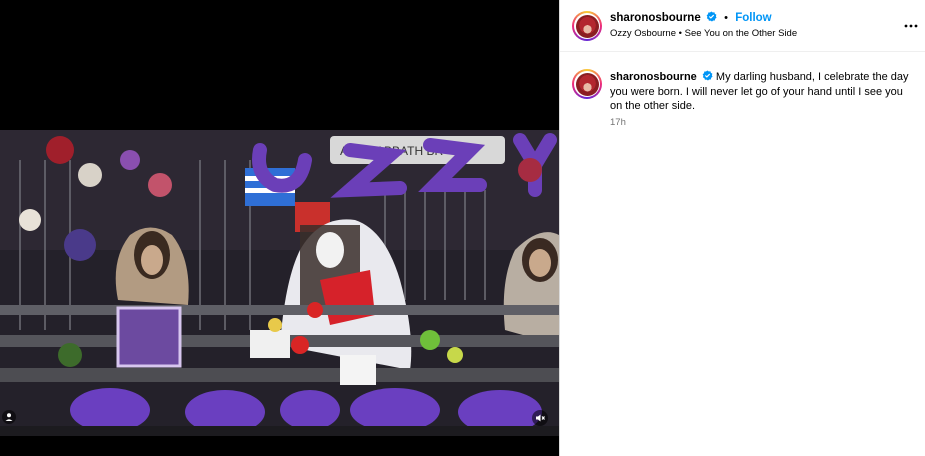 This screenshot has width=925, height=456. I want to click on speaker-muted-icon, so click(540, 418).